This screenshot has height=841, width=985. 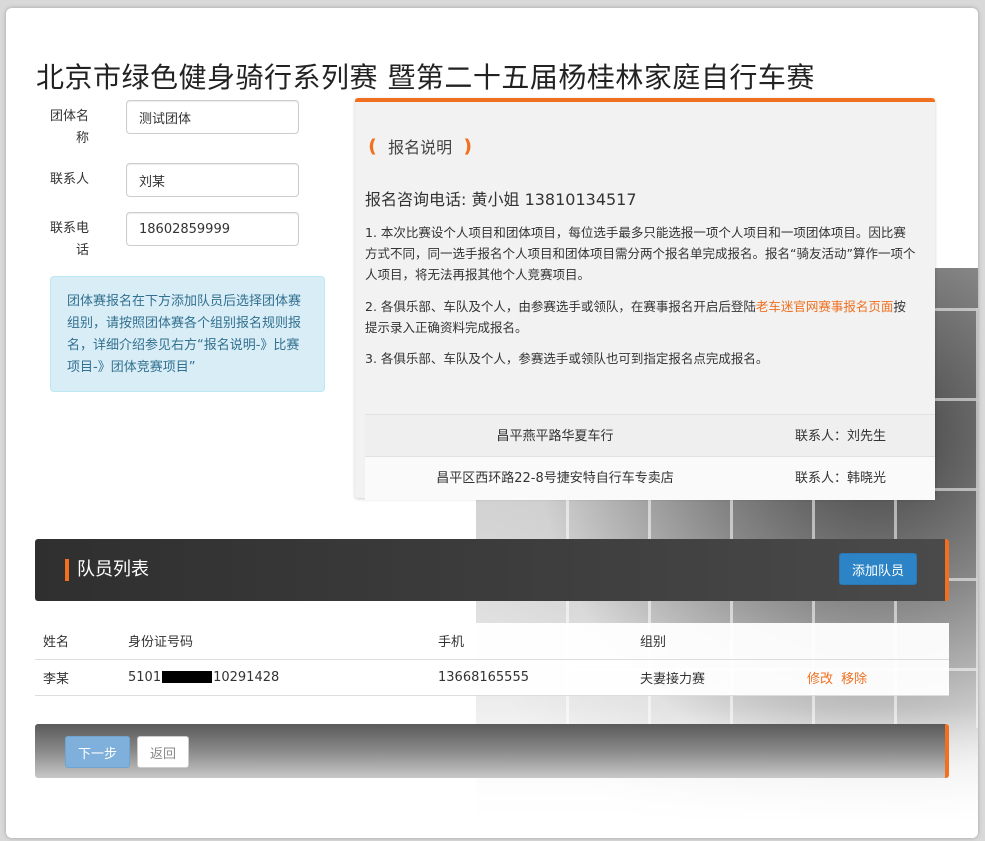 I want to click on registration-phone: 报名咨询电话: 黄小姐 13810134517, so click(x=501, y=199).